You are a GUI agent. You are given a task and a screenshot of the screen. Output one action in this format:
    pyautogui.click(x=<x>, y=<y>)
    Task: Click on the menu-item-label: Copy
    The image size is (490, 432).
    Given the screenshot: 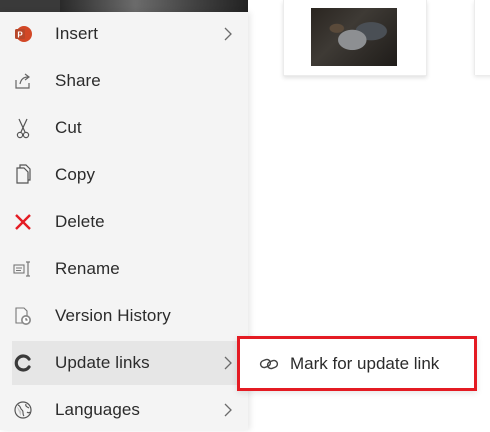 What is the action you would take?
    pyautogui.click(x=75, y=174)
    